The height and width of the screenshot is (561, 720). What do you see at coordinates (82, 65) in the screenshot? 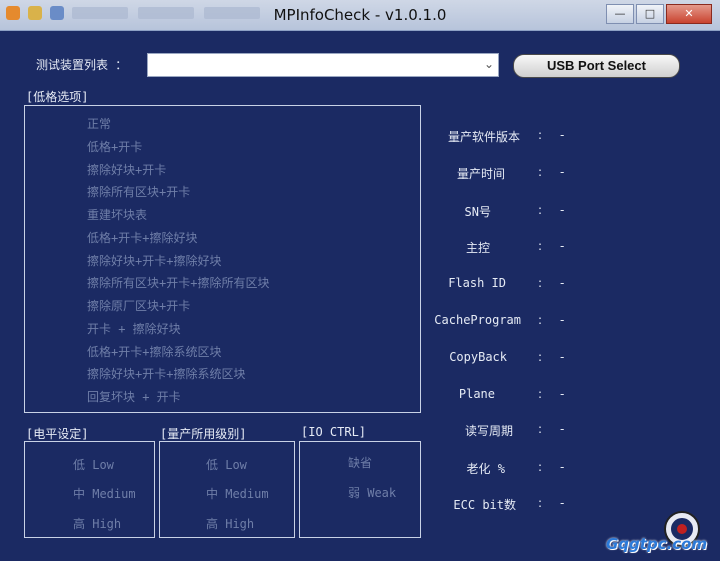
I see `device-list-label: 测试装置列表 ：` at bounding box center [82, 65].